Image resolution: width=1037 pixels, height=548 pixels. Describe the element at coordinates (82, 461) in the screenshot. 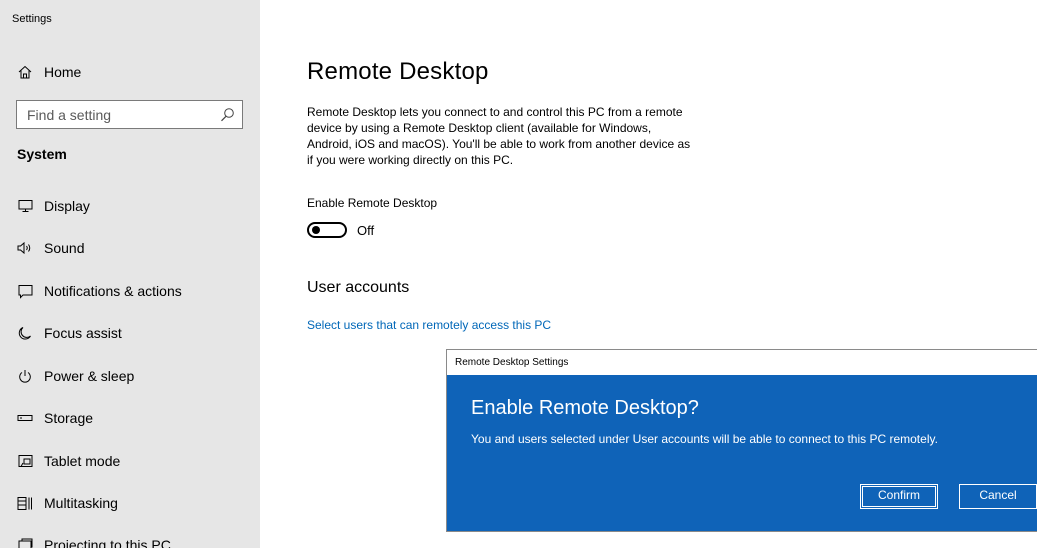

I see `sidebar-item-label: Tablet mode` at that location.